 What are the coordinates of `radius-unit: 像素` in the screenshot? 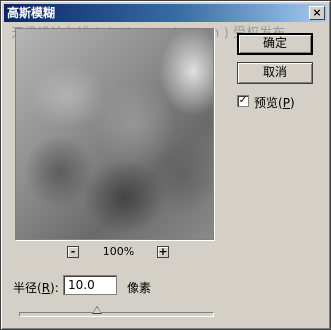 It's located at (139, 288).